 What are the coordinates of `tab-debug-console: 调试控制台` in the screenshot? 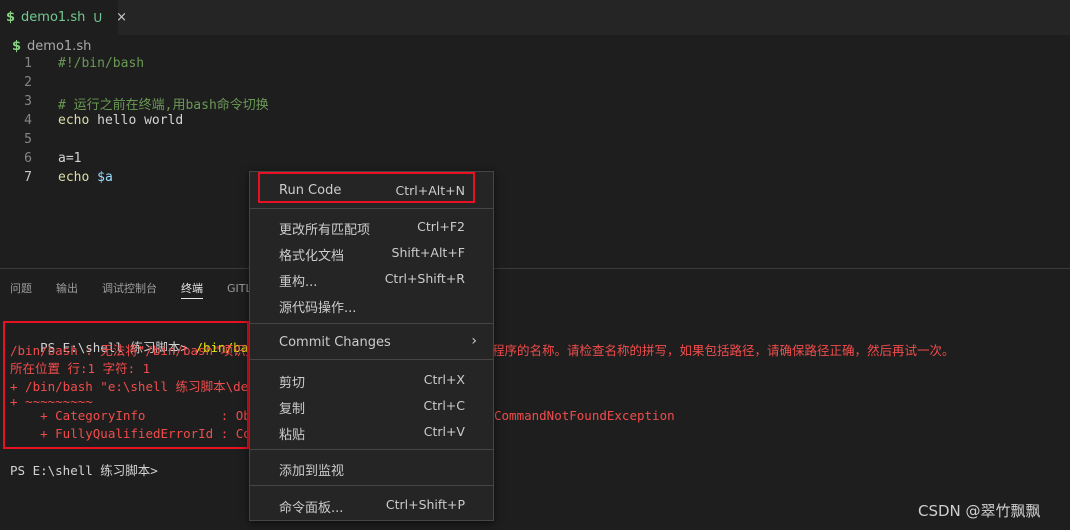 It's located at (129, 289).